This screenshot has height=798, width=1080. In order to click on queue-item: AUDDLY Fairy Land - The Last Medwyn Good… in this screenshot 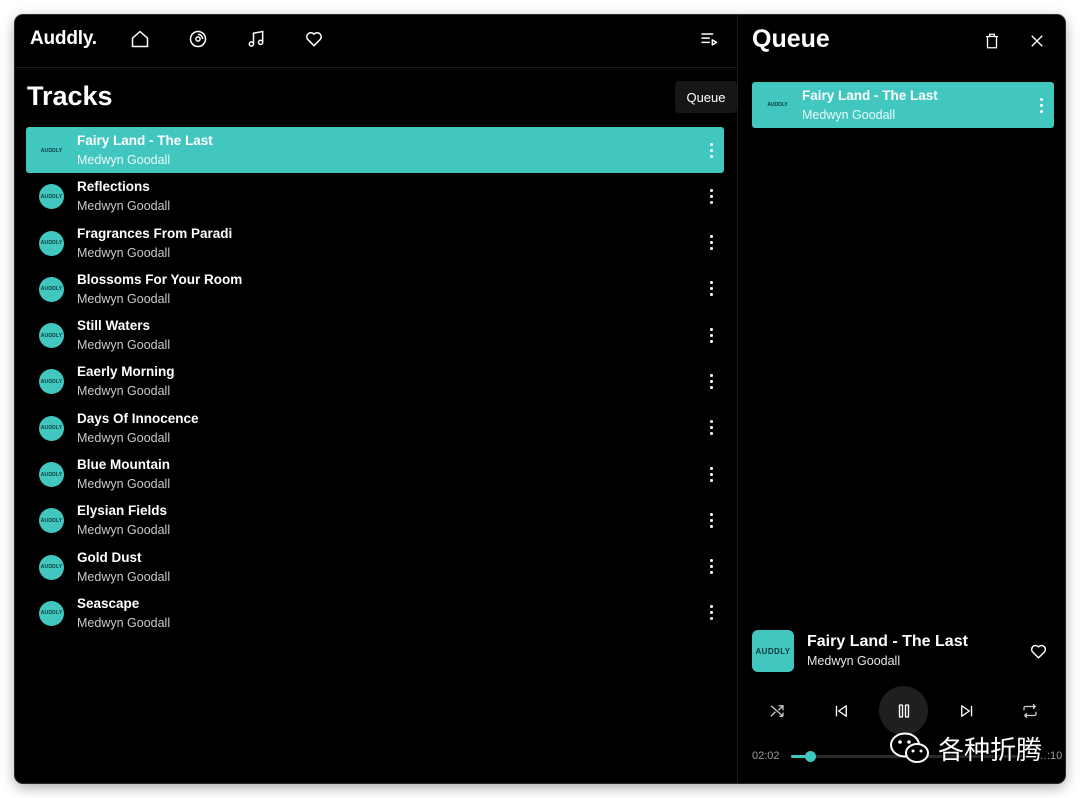, I will do `click(903, 105)`.